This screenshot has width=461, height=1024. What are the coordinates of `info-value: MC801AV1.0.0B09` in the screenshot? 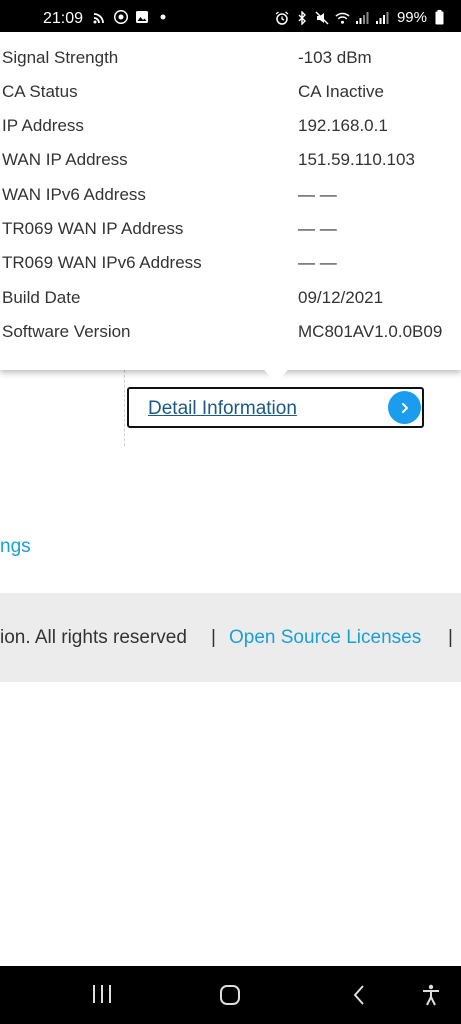 It's located at (370, 331).